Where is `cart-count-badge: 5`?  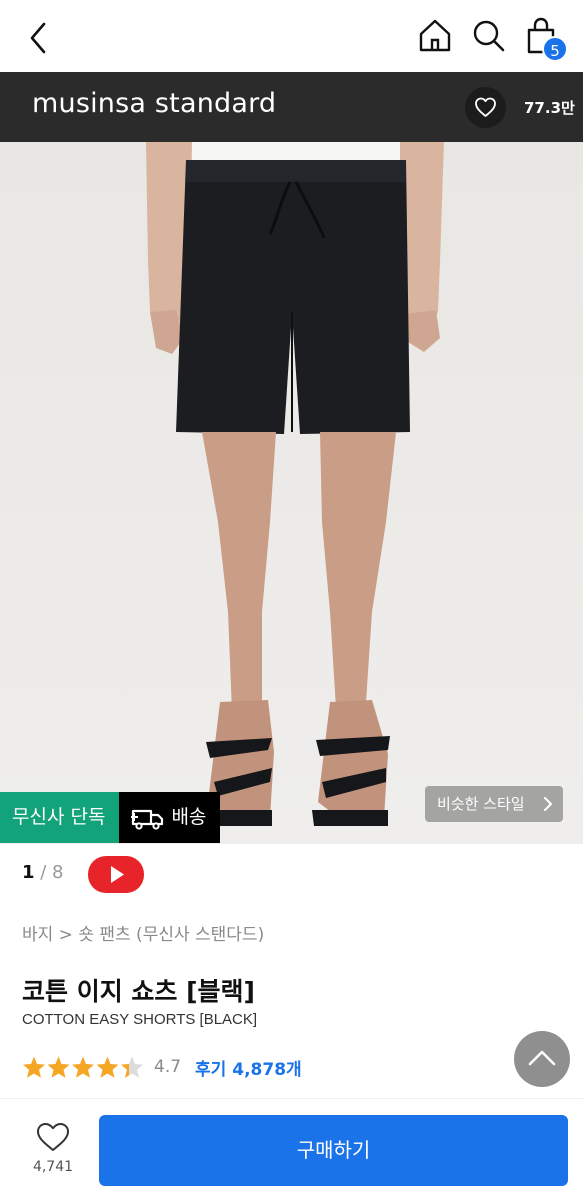 cart-count-badge: 5 is located at coordinates (555, 49).